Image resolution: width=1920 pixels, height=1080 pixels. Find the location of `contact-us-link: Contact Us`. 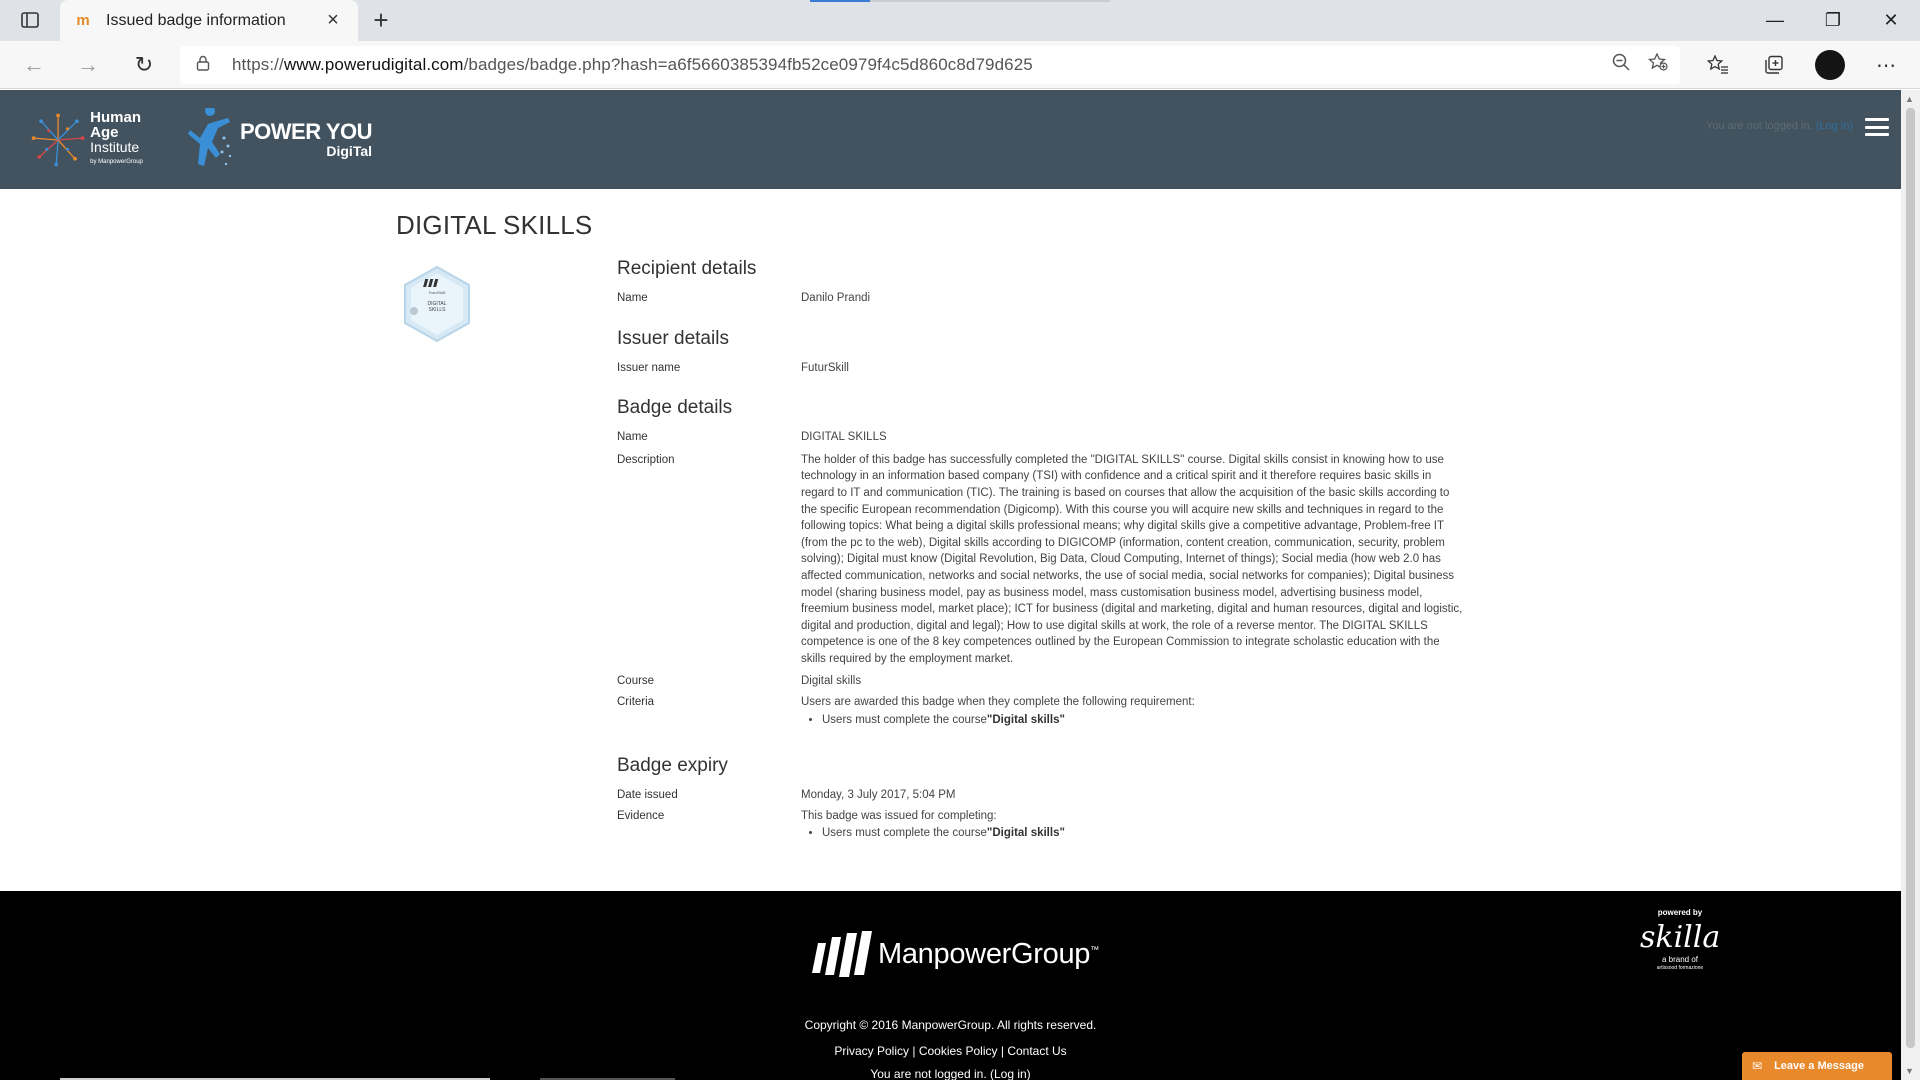

contact-us-link: Contact Us is located at coordinates (1036, 1051).